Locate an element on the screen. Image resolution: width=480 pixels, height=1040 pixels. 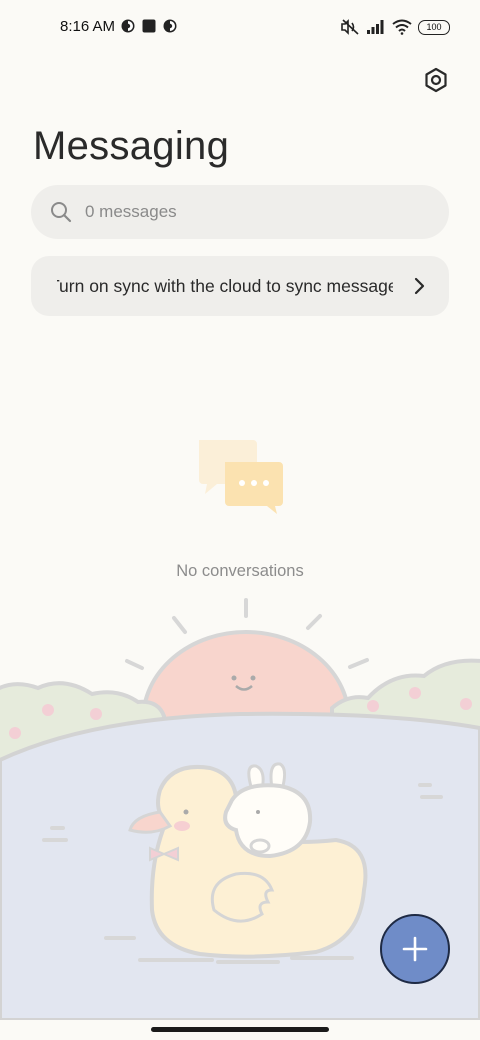
page-title: Messaging is located at coordinates (131, 146).